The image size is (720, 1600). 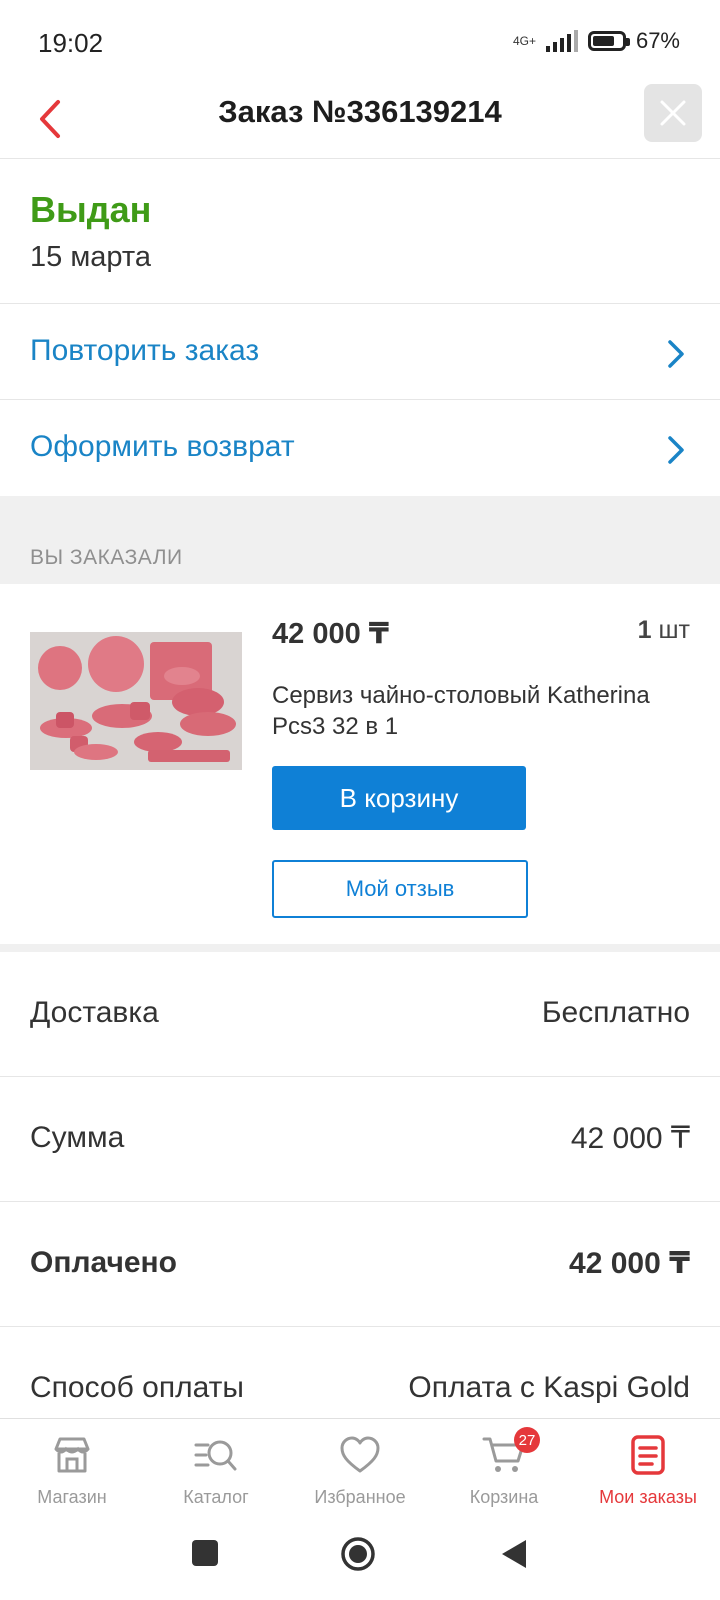 I want to click on header: Заказ №336139214, so click(x=360, y=119).